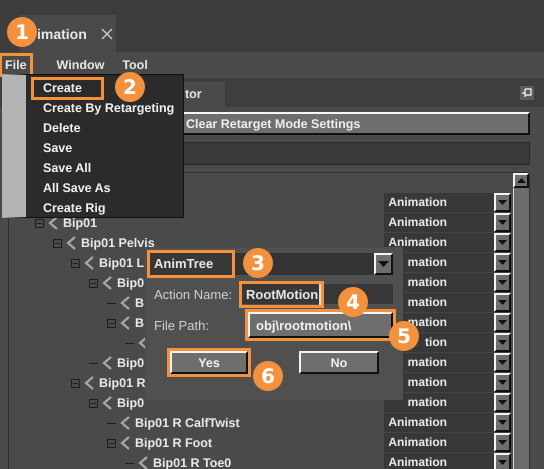 The width and height of the screenshot is (544, 469). Describe the element at coordinates (104, 208) in the screenshot. I see `menu-item: Create Rig` at that location.